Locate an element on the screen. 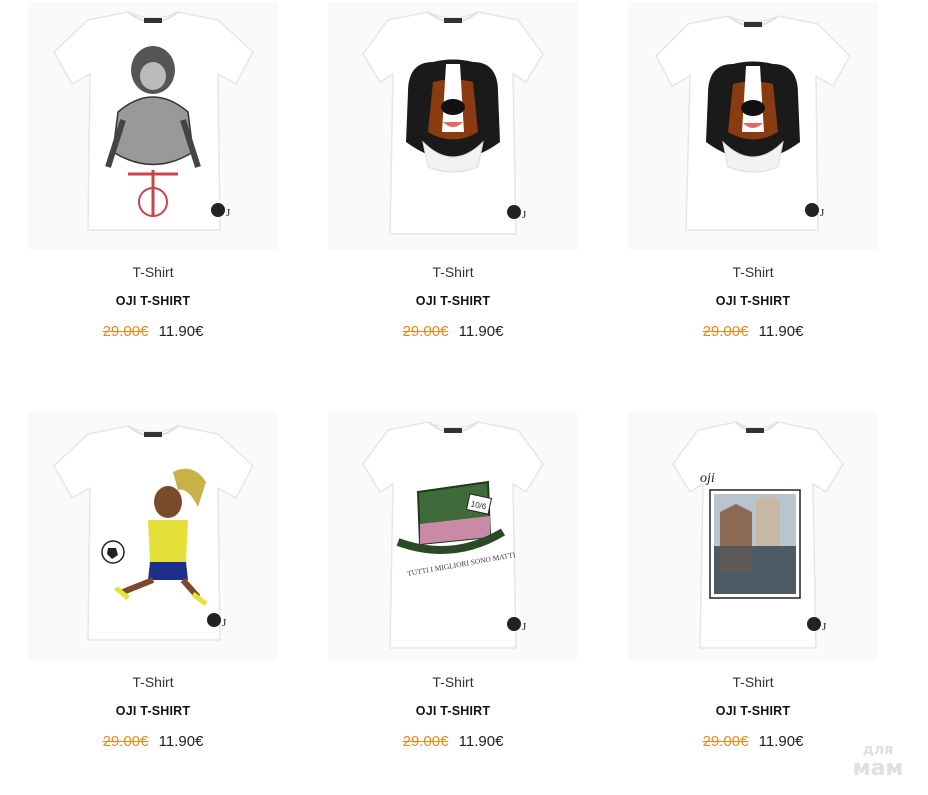 Image resolution: width=928 pixels, height=795 pixels. watermark-line1: для is located at coordinates (878, 750).